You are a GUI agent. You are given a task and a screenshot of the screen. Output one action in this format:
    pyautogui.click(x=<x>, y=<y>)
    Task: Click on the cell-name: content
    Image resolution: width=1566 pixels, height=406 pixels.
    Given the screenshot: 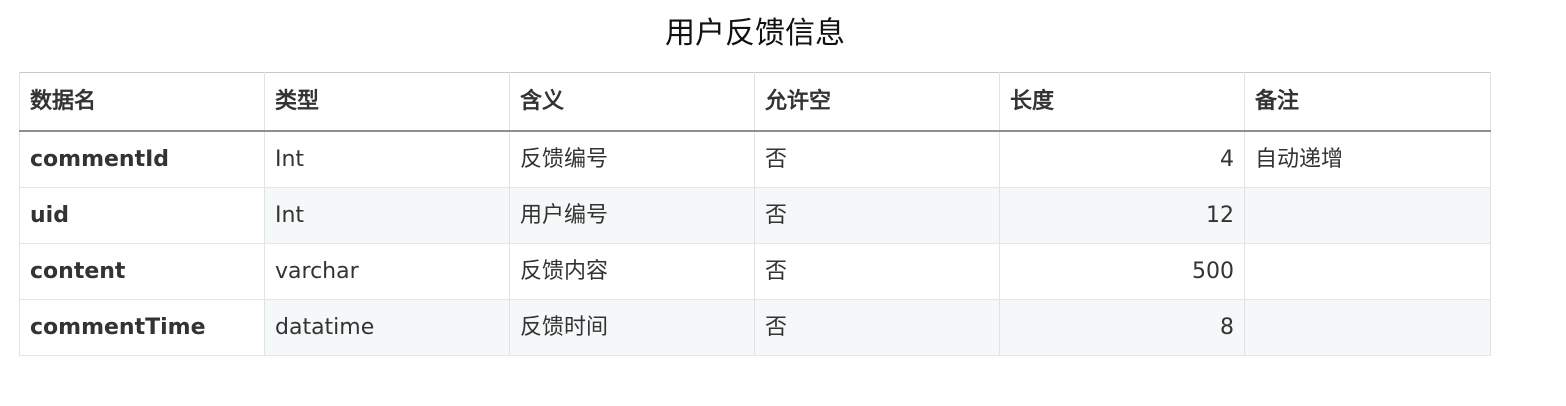 What is the action you would take?
    pyautogui.click(x=142, y=271)
    